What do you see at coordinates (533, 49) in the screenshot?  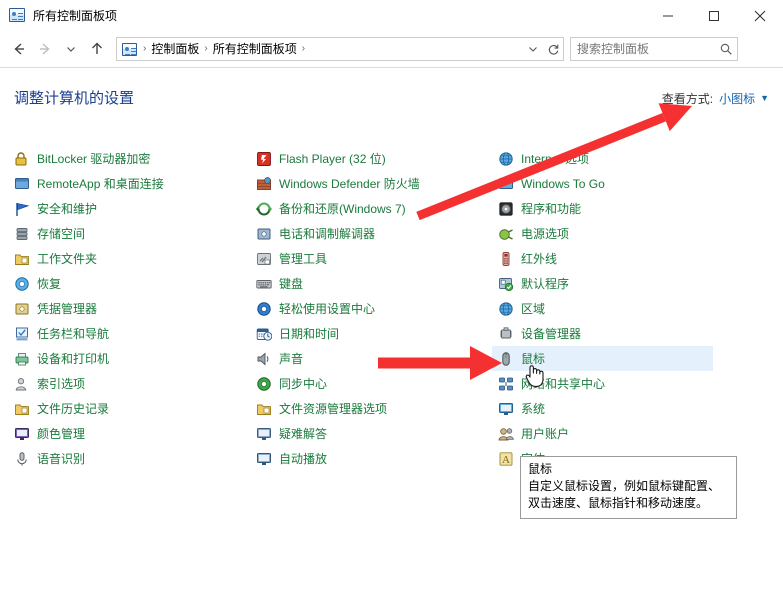 I see `address-chevron-down-icon` at bounding box center [533, 49].